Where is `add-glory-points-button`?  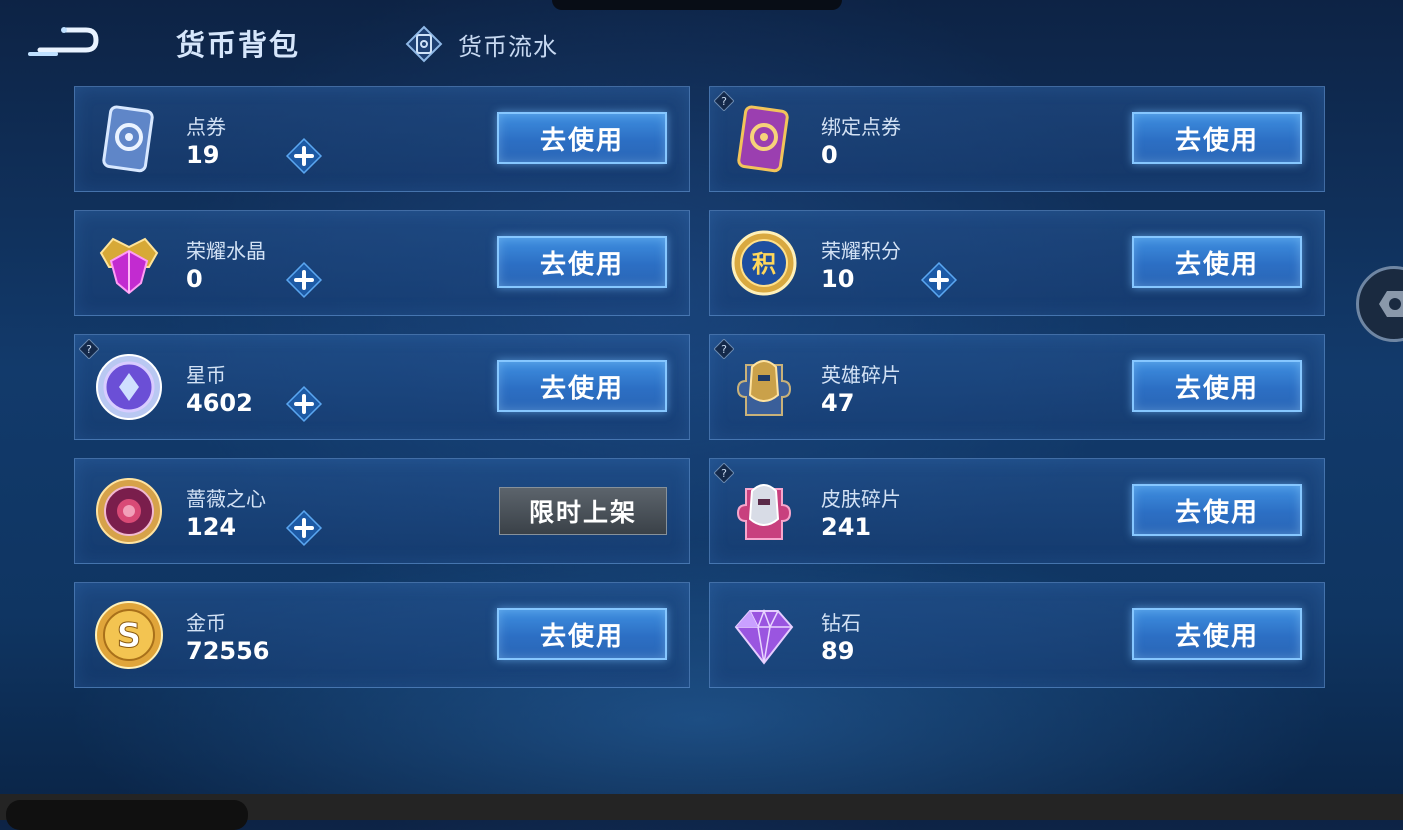
add-glory-points-button is located at coordinates (939, 280).